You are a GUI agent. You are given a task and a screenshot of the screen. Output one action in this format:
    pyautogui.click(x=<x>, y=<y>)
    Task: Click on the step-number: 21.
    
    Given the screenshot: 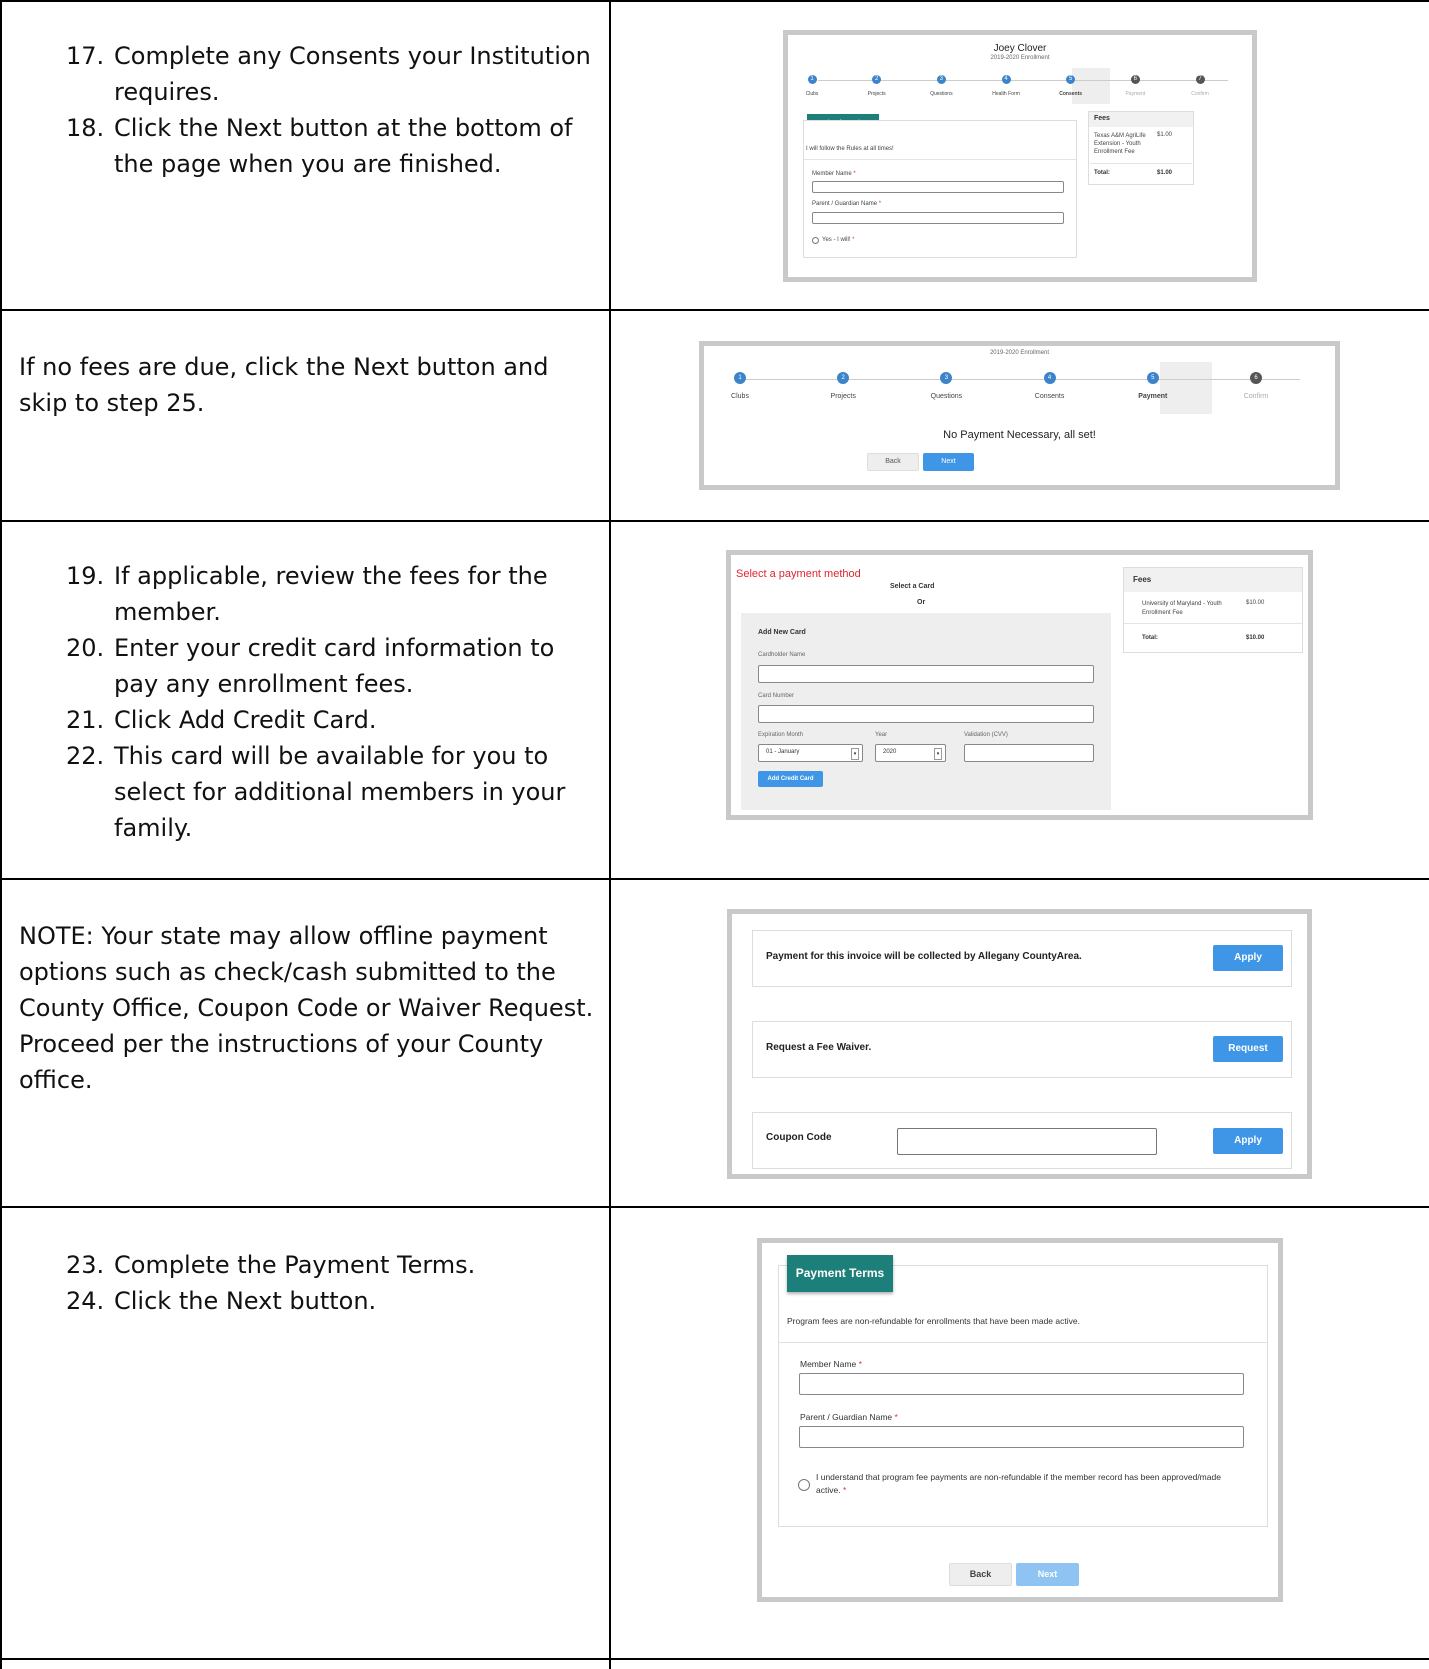 What is the action you would take?
    pyautogui.click(x=85, y=720)
    